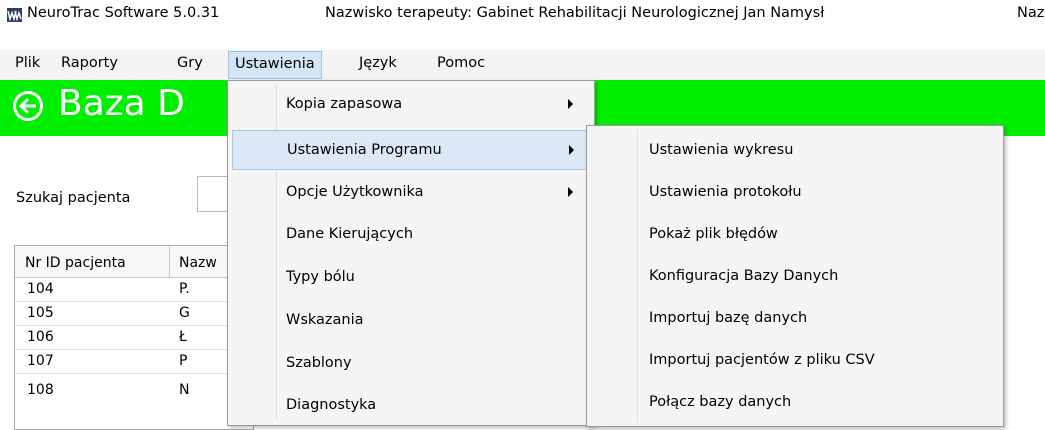 The height and width of the screenshot is (430, 1045). I want to click on menu-item-label: Szablony, so click(319, 363).